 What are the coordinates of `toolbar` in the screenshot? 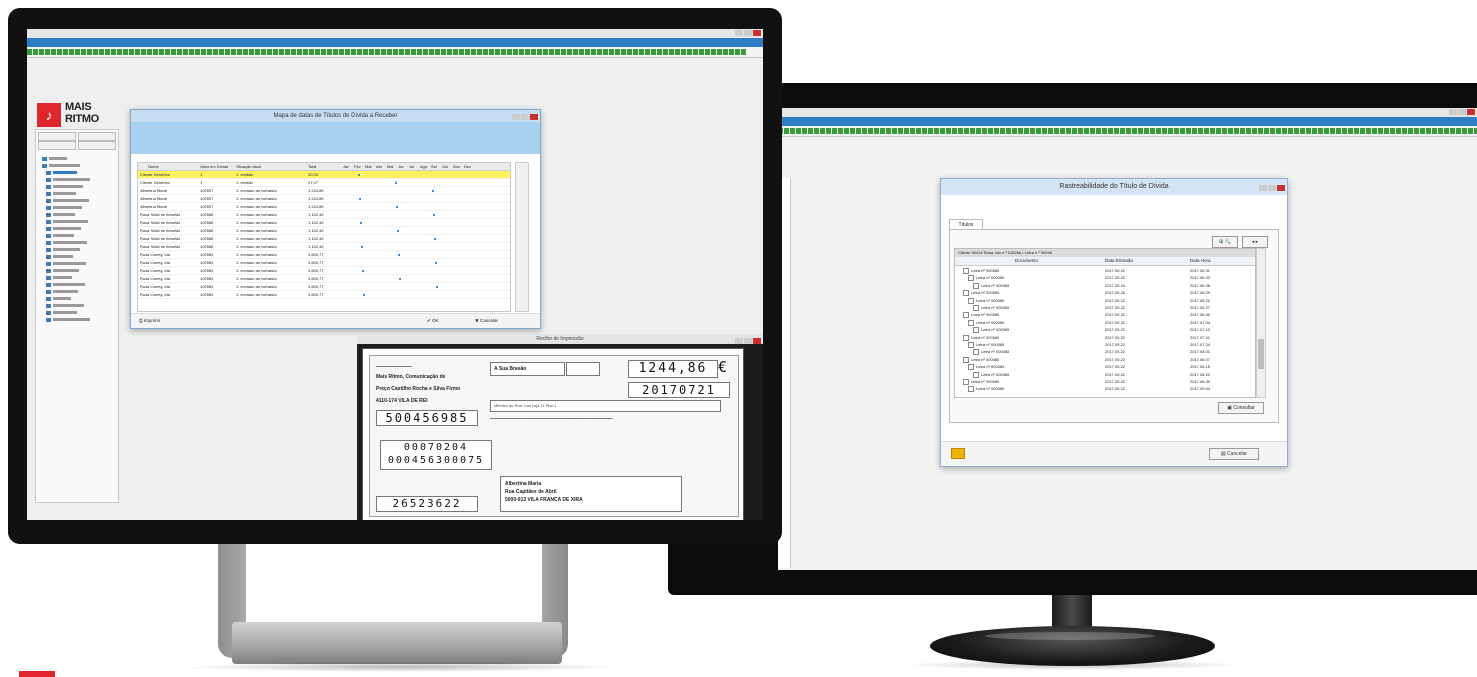 It's located at (1127, 131).